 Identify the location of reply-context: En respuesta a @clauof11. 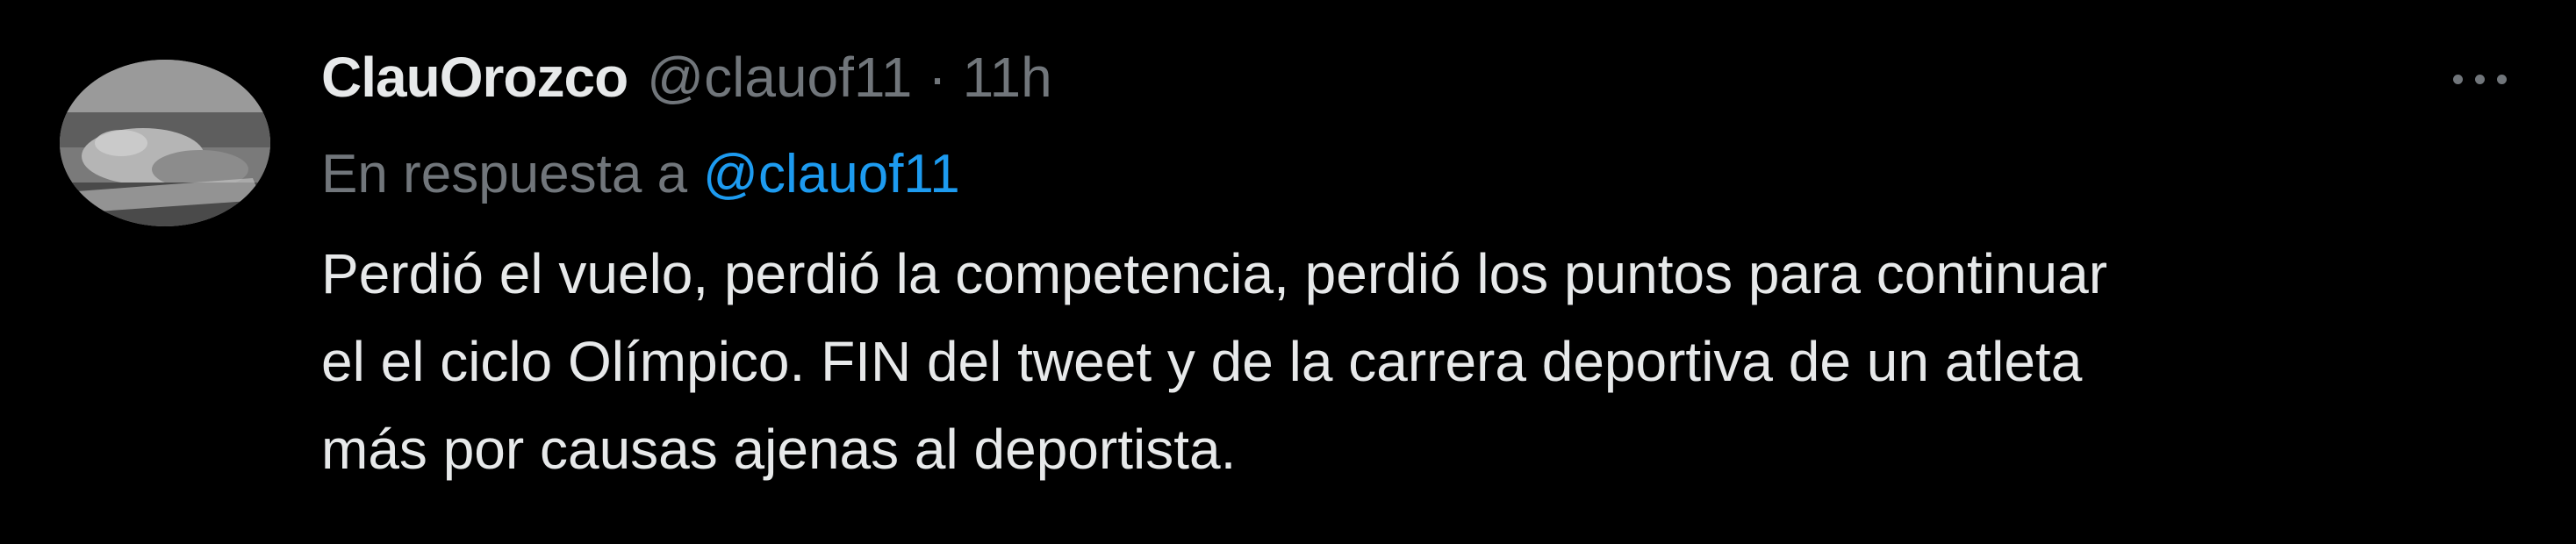
(640, 174).